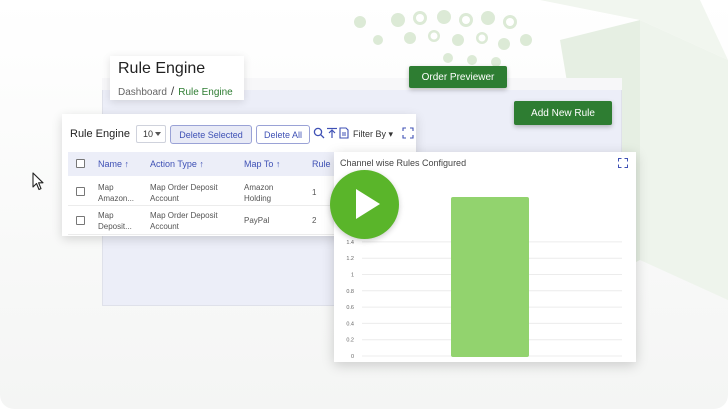  Describe the element at coordinates (314, 220) in the screenshot. I see `cell-rule: 2` at that location.